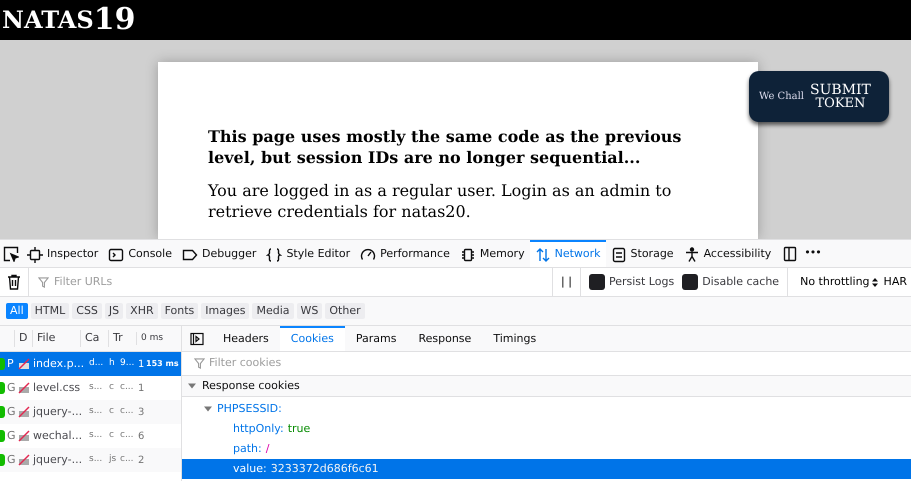  I want to click on devtools-tab: Style Editor, so click(308, 253).